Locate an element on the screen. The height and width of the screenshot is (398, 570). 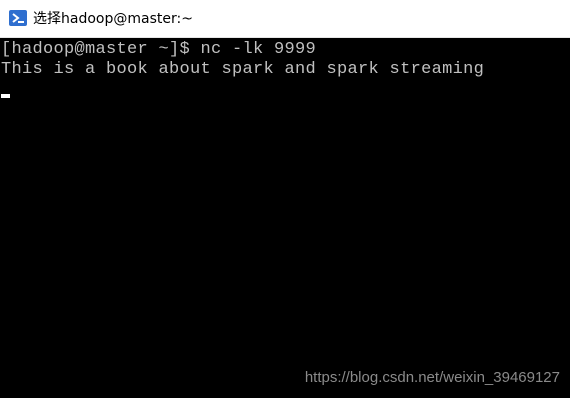
title-bar: 选择hadoop@master:~ is located at coordinates (285, 19).